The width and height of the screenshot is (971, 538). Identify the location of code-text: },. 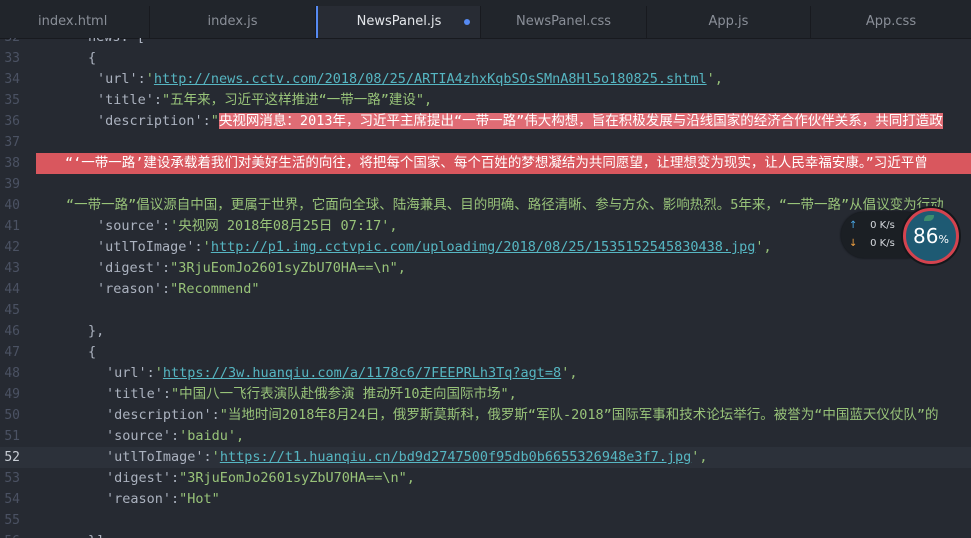
(96, 331).